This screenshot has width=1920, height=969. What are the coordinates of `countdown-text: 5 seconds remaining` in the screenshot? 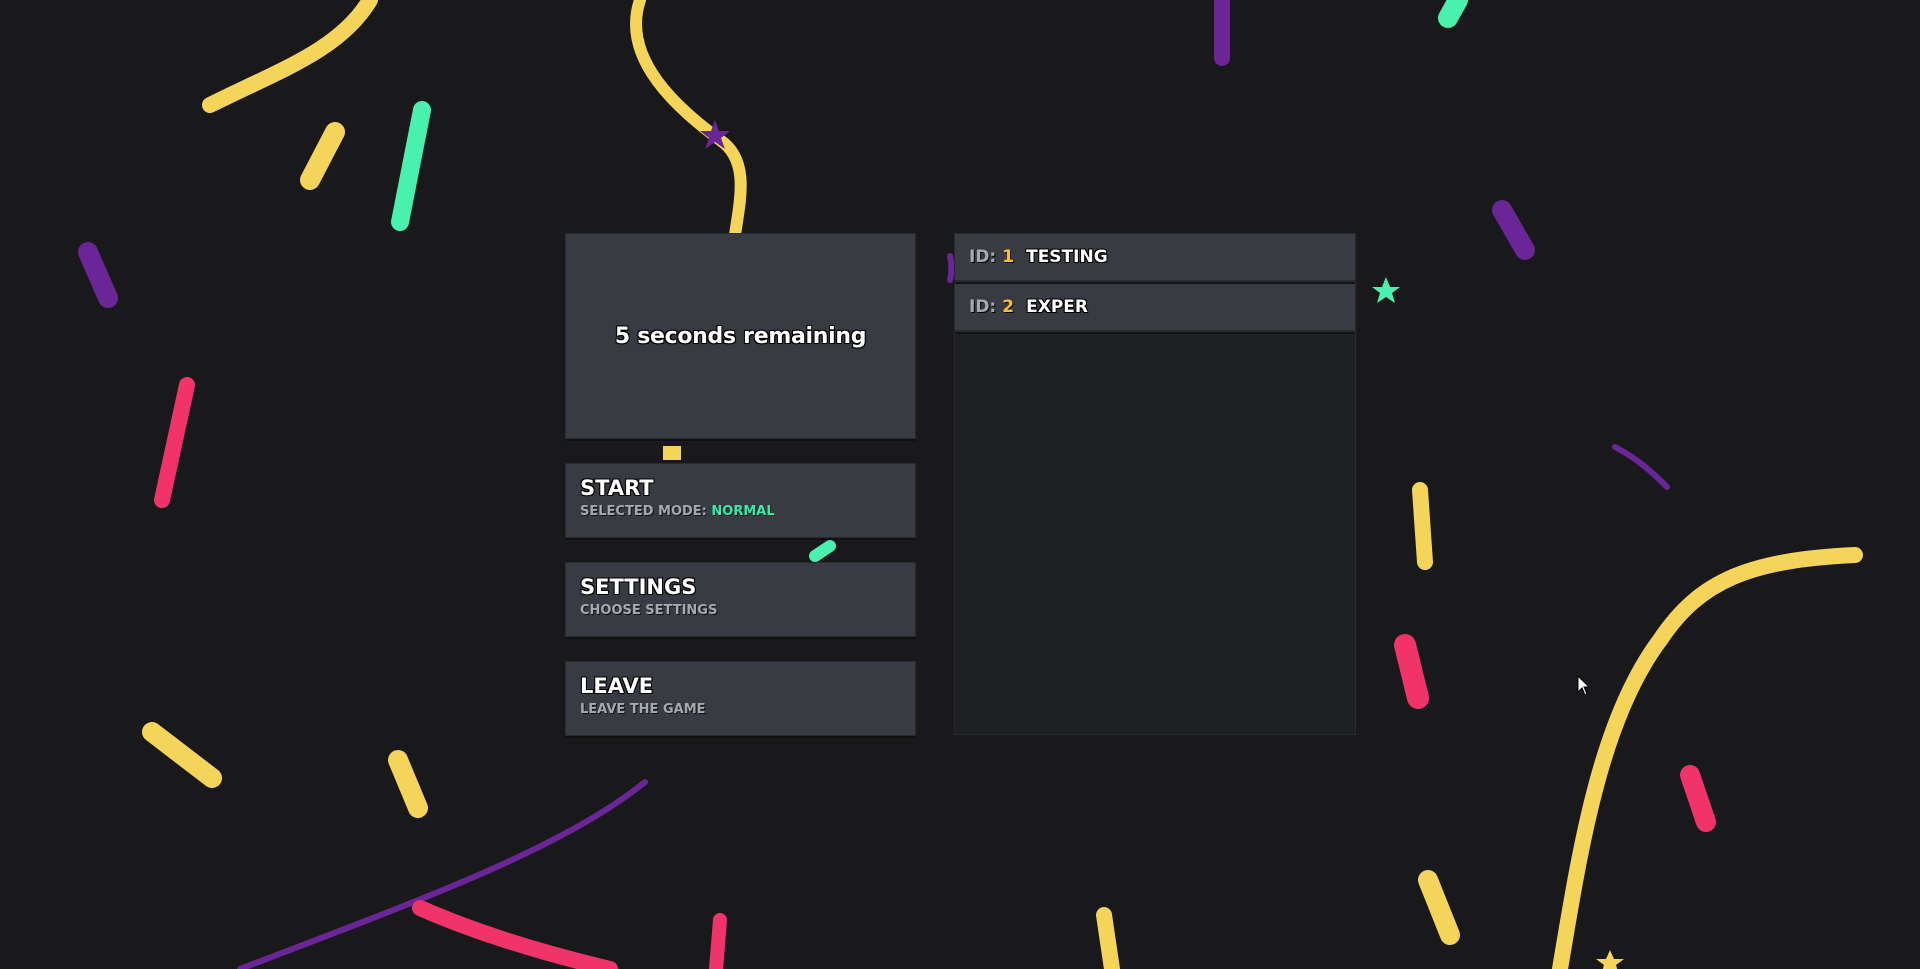 It's located at (740, 336).